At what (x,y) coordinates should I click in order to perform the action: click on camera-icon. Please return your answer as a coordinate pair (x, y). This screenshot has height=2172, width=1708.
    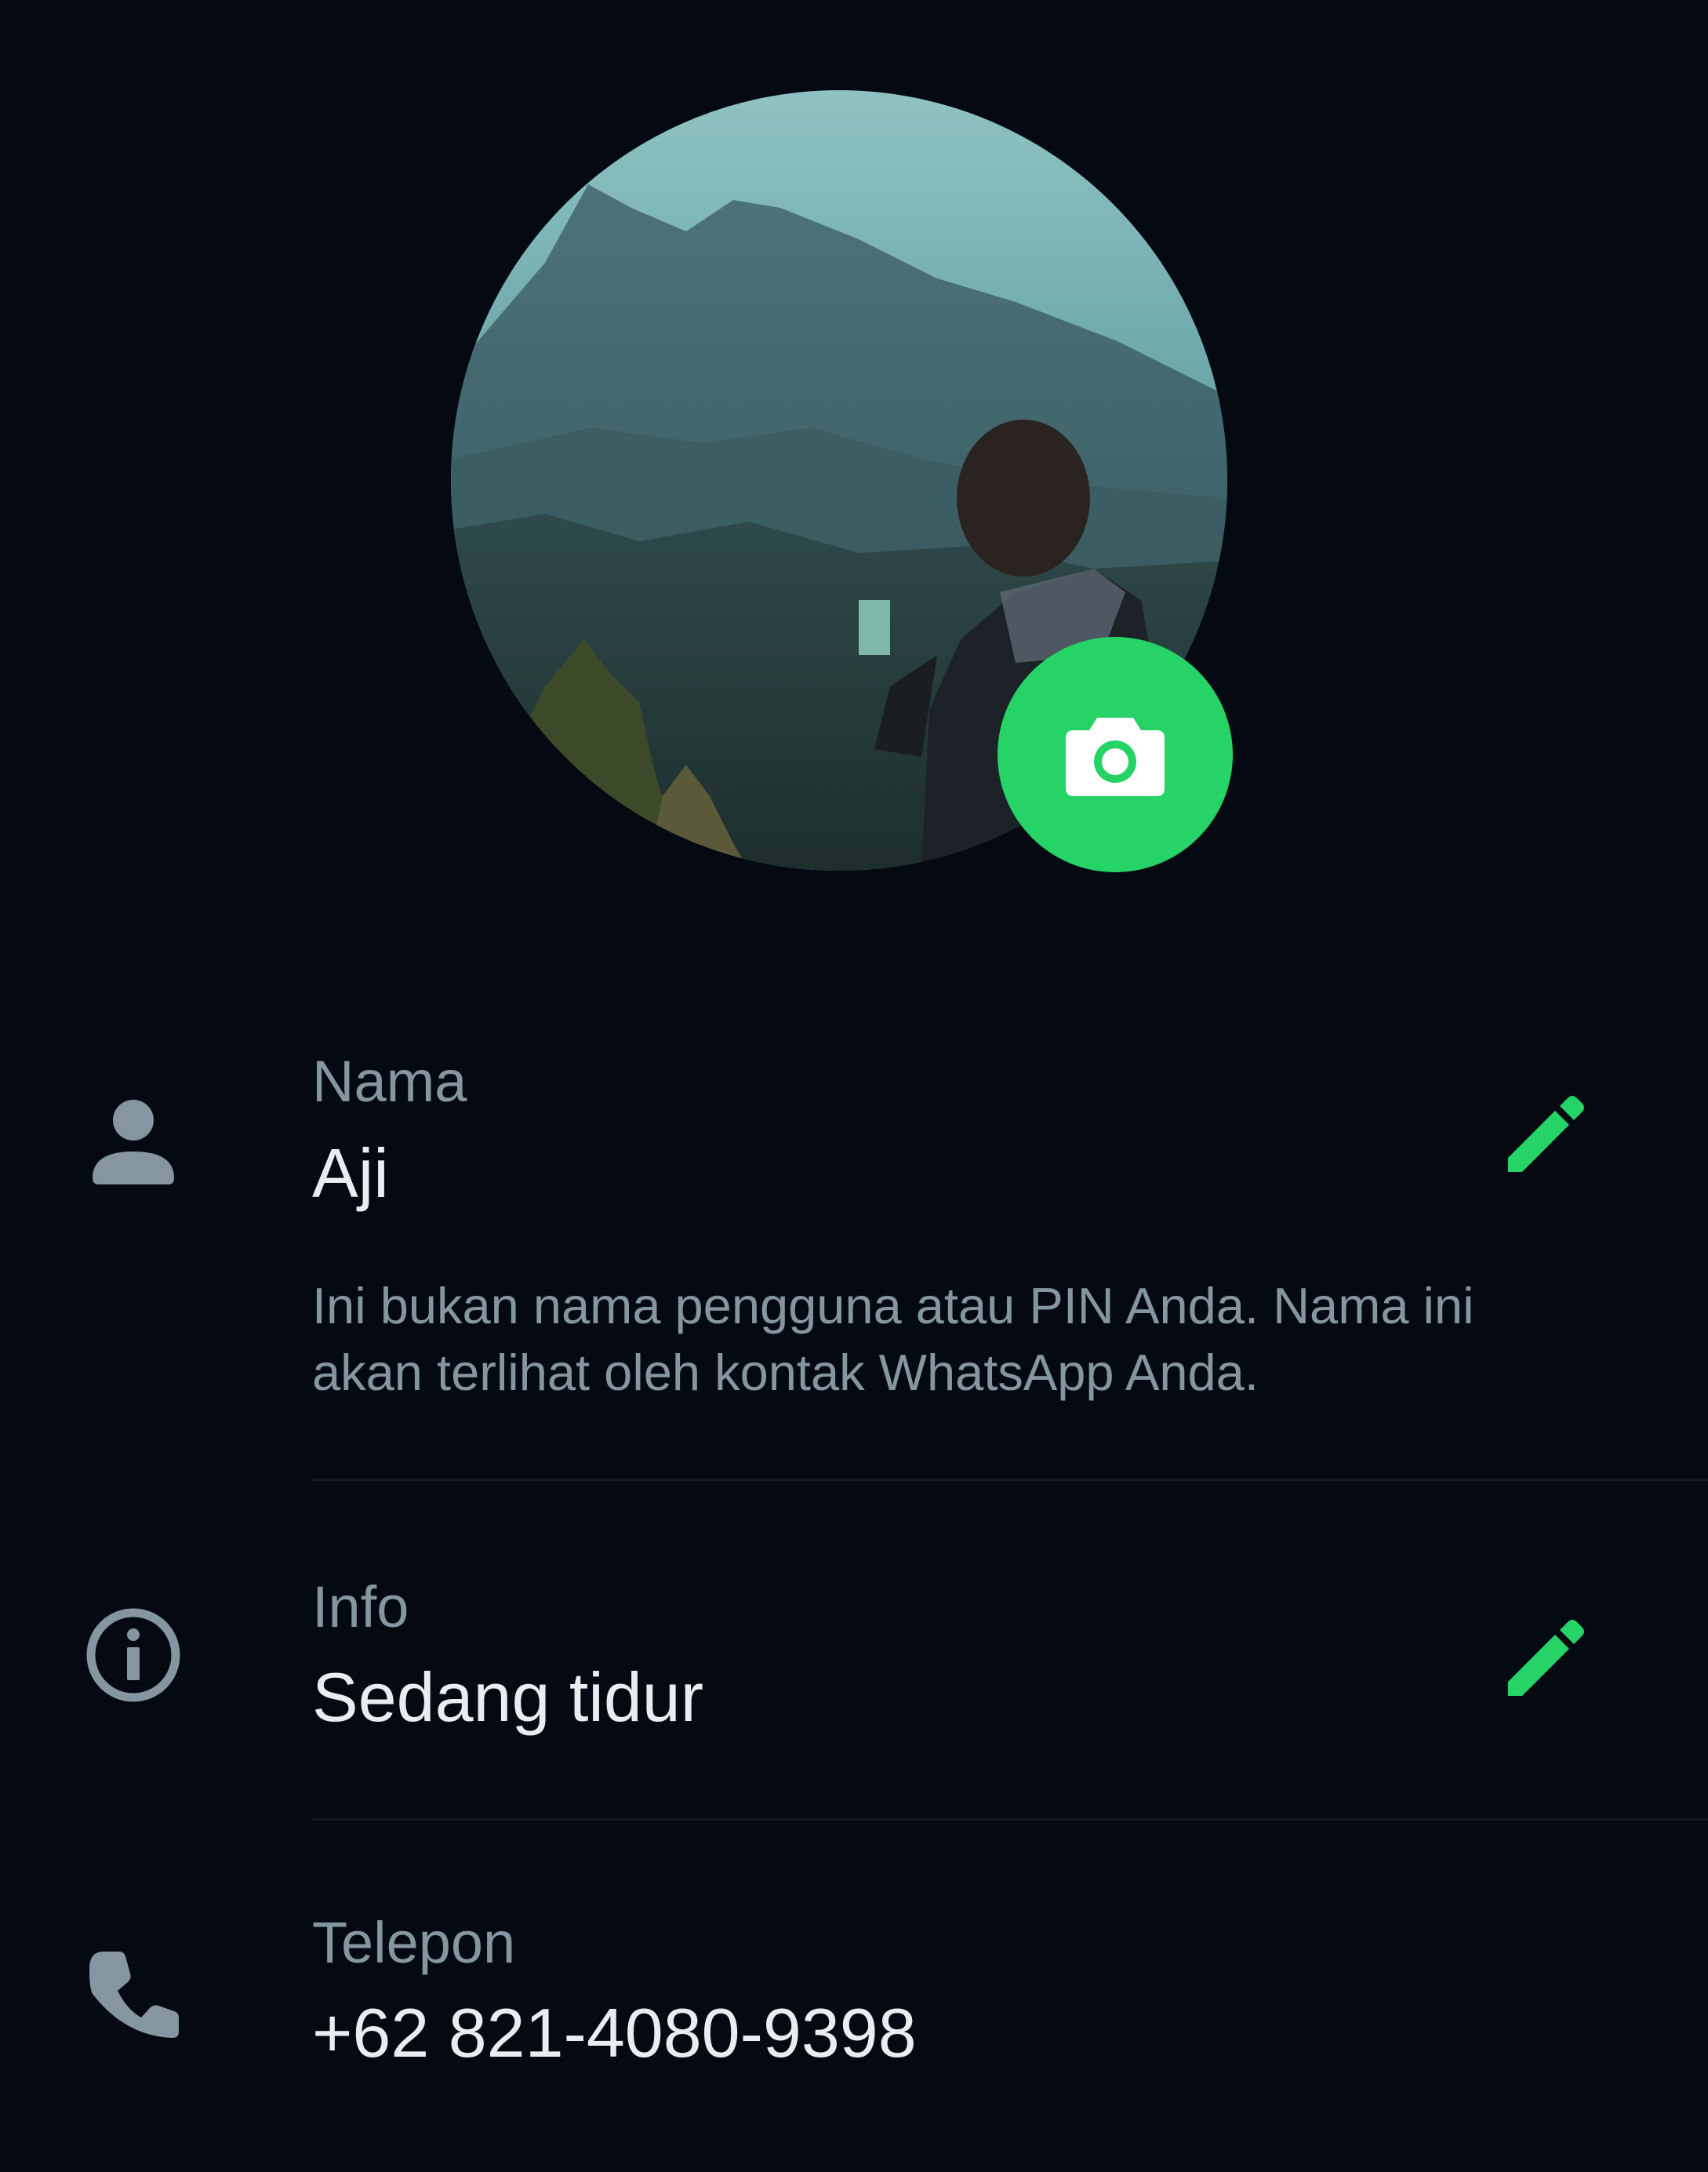
    Looking at the image, I should click on (1115, 757).